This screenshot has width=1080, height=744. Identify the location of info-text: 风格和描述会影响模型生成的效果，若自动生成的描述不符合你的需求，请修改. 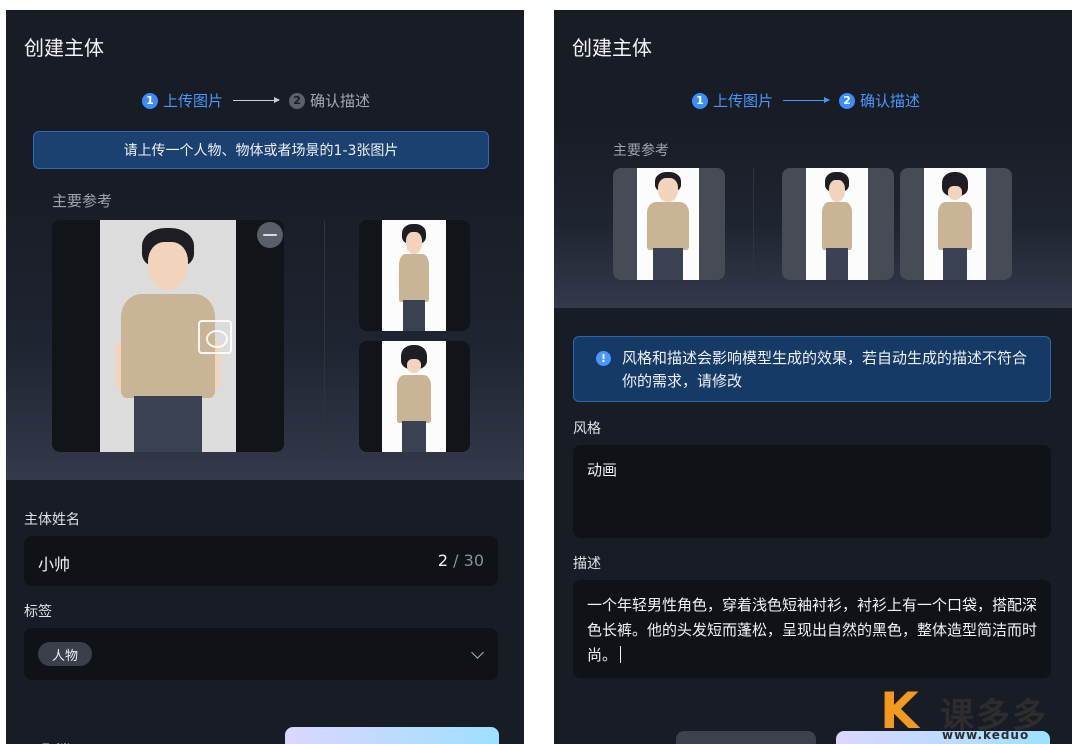
(825, 369).